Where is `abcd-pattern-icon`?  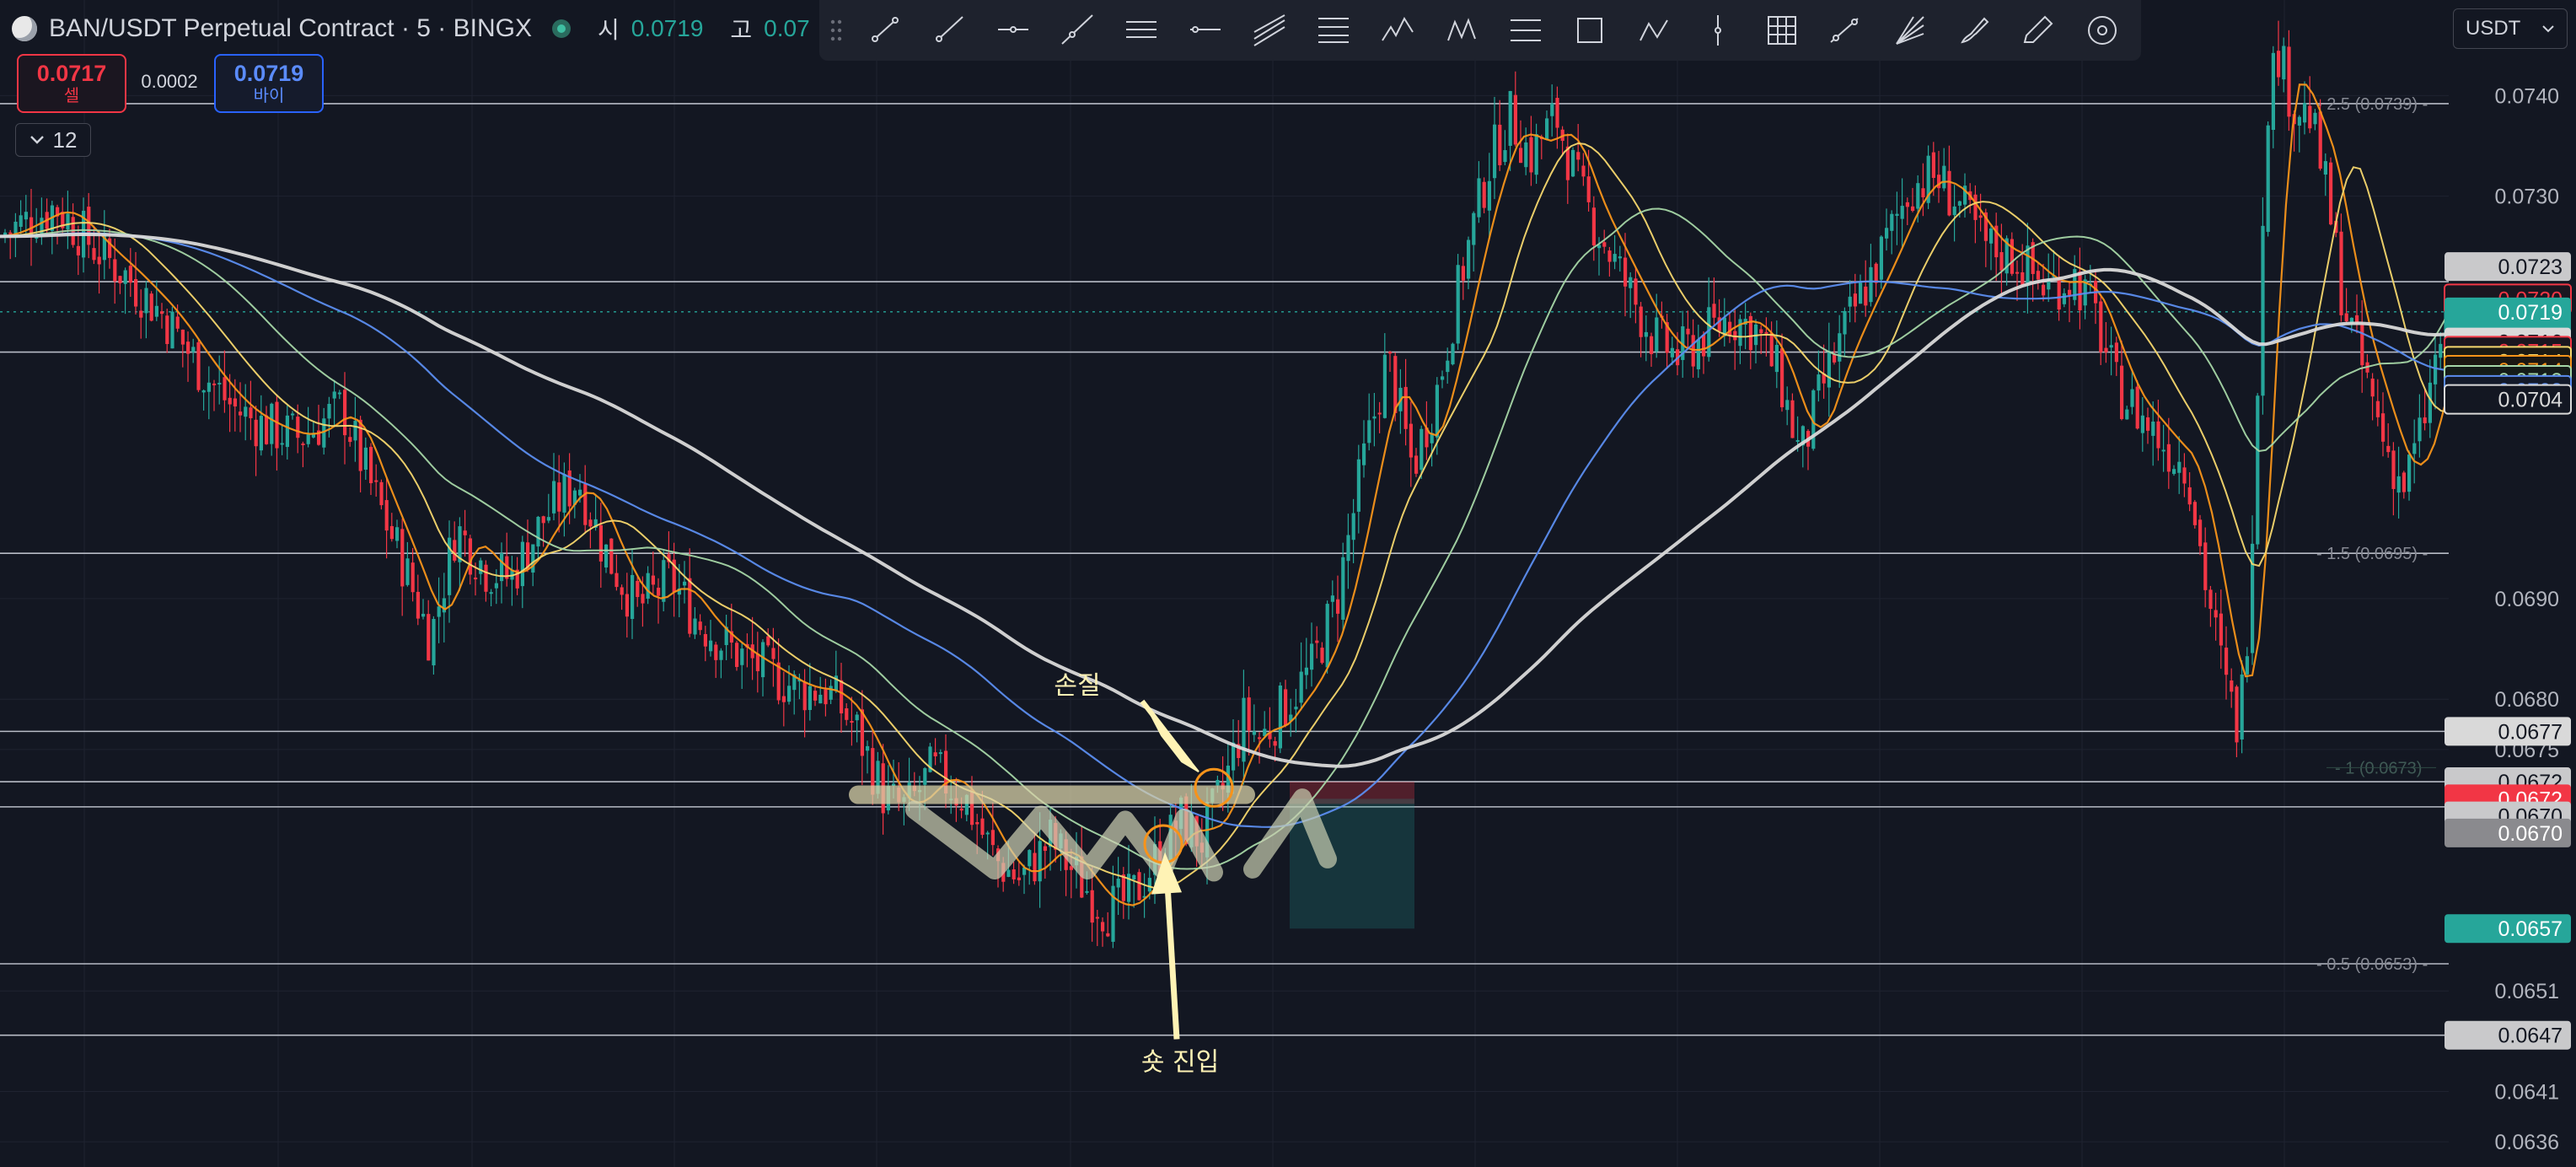
abcd-pattern-icon is located at coordinates (1654, 30).